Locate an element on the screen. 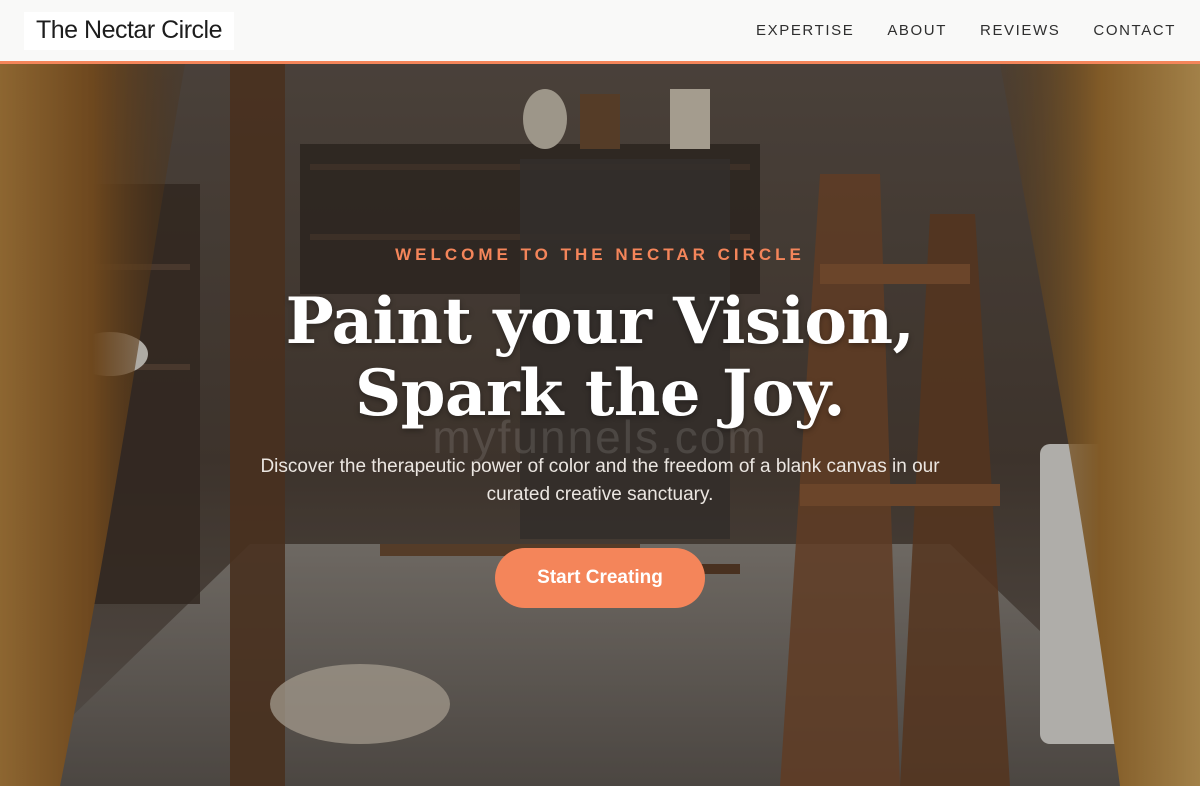 The height and width of the screenshot is (800, 1200). brand-logo: The Nectar Circle is located at coordinates (129, 30).